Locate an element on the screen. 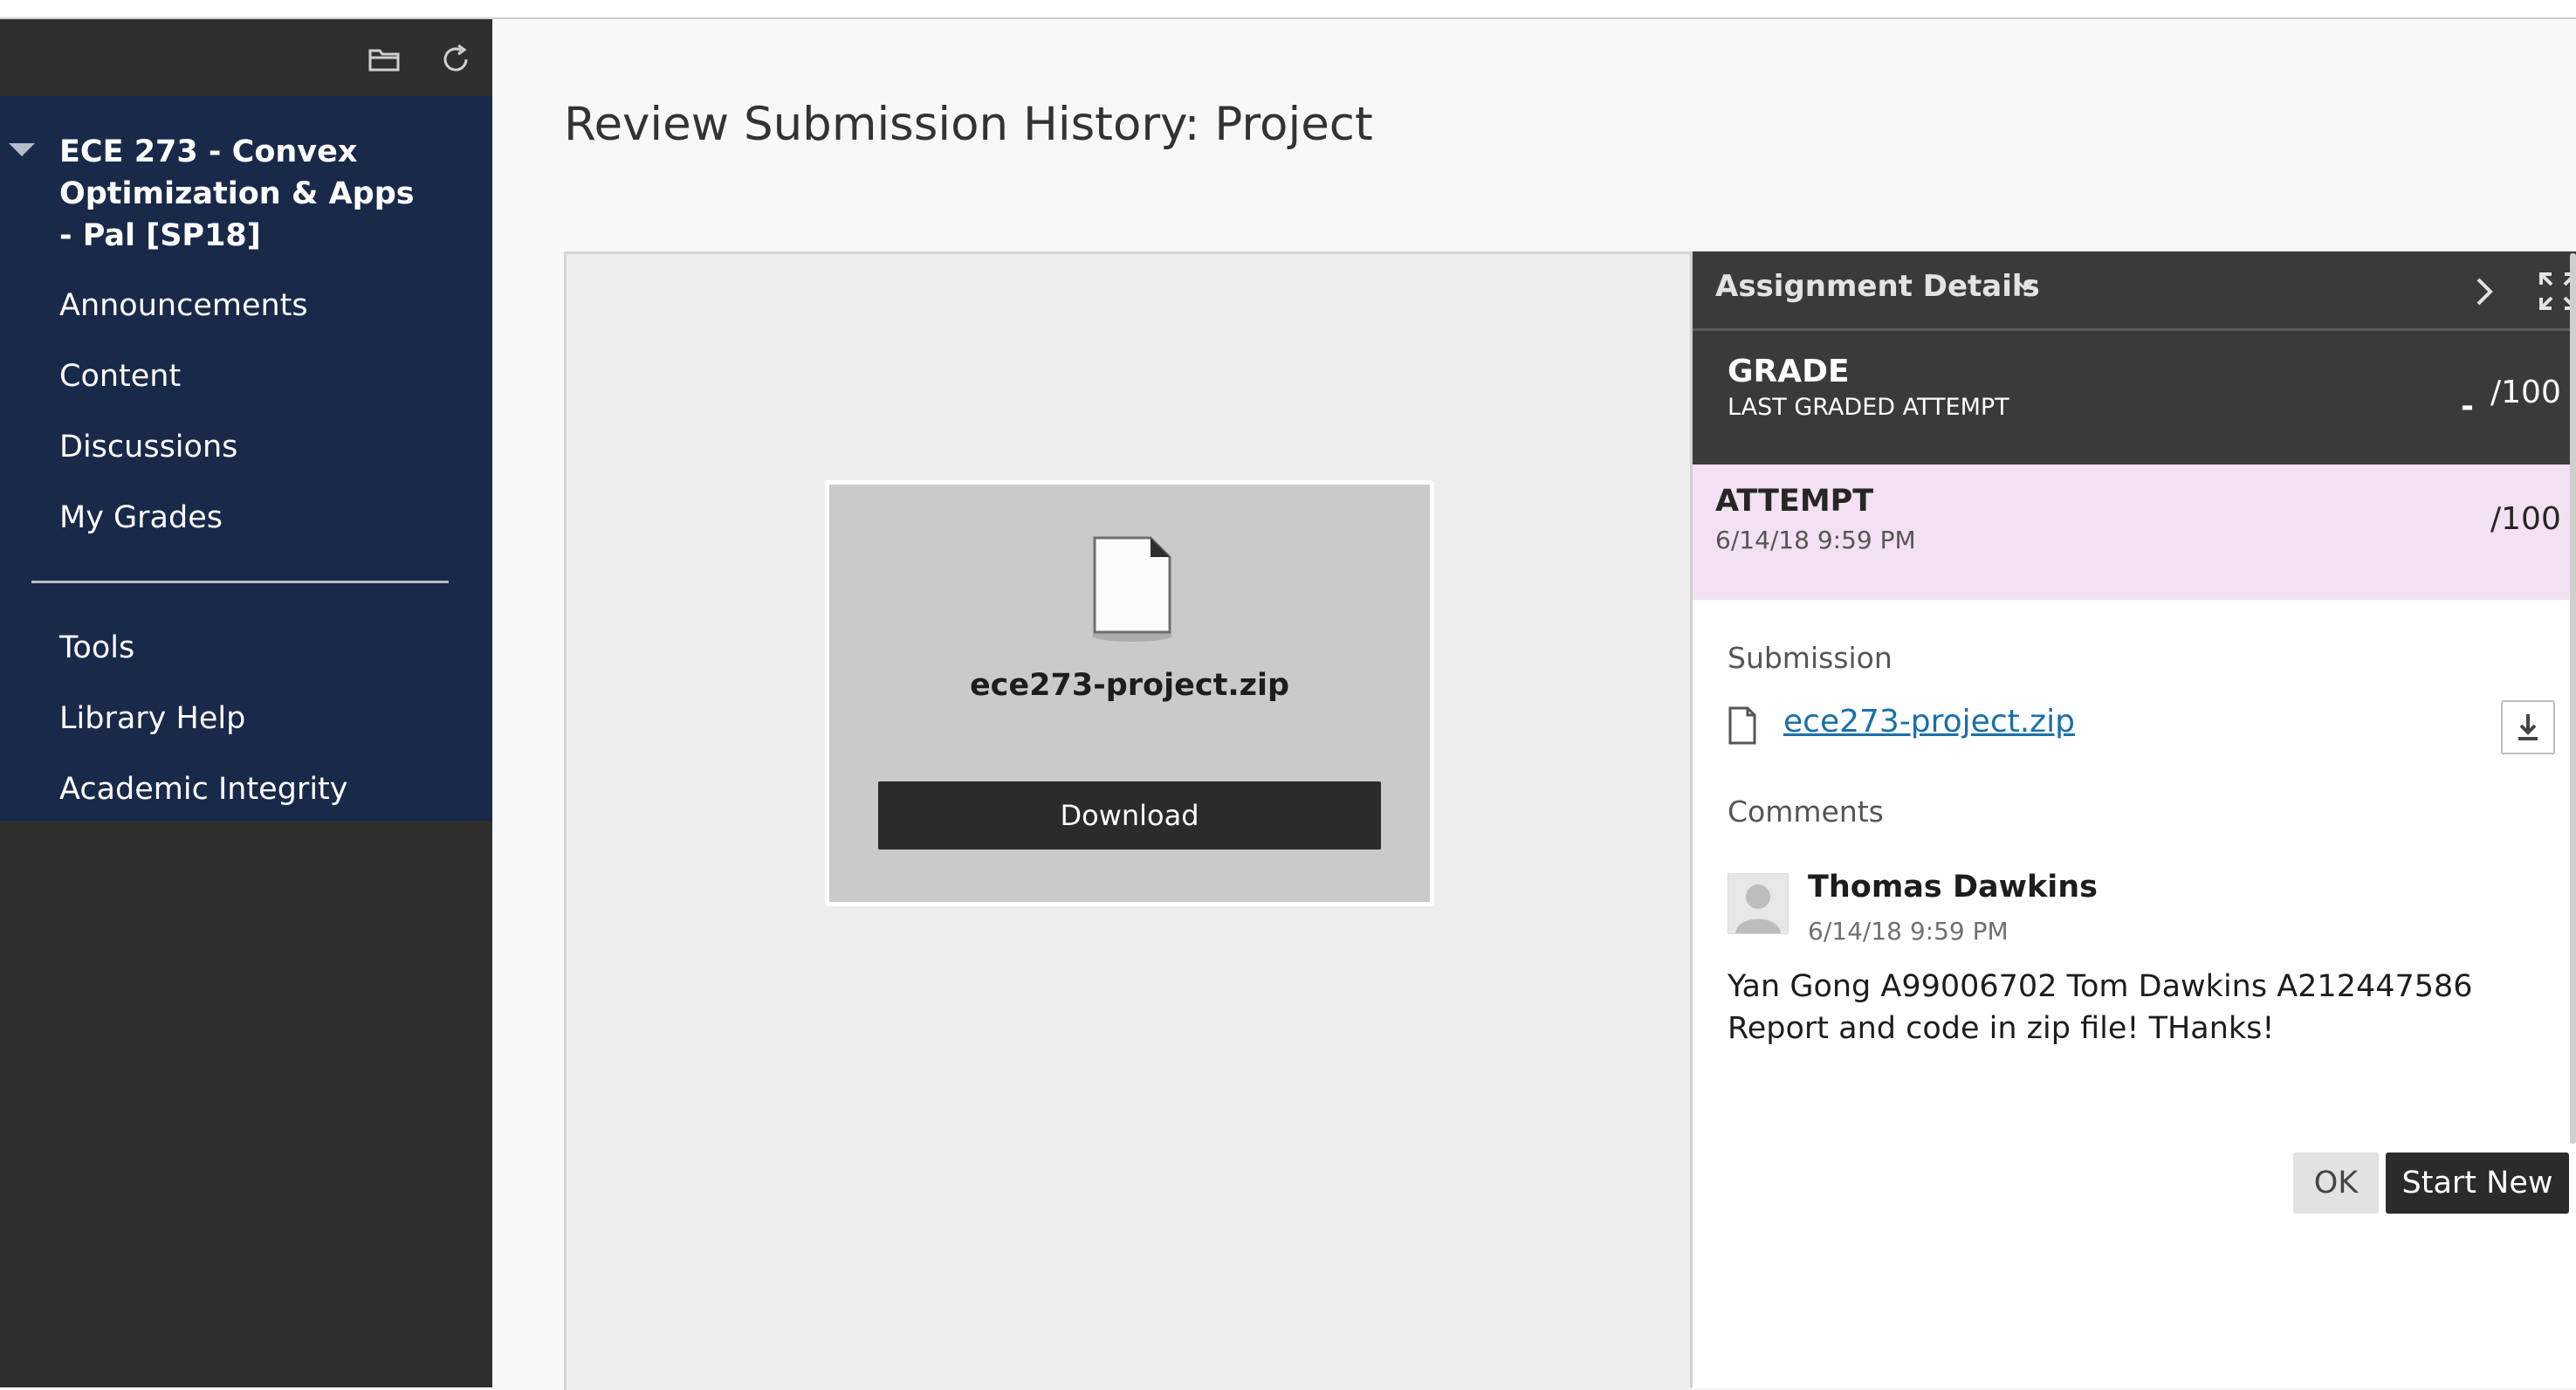 The image size is (2576, 1390). sidebar-toolbar is located at coordinates (246, 57).